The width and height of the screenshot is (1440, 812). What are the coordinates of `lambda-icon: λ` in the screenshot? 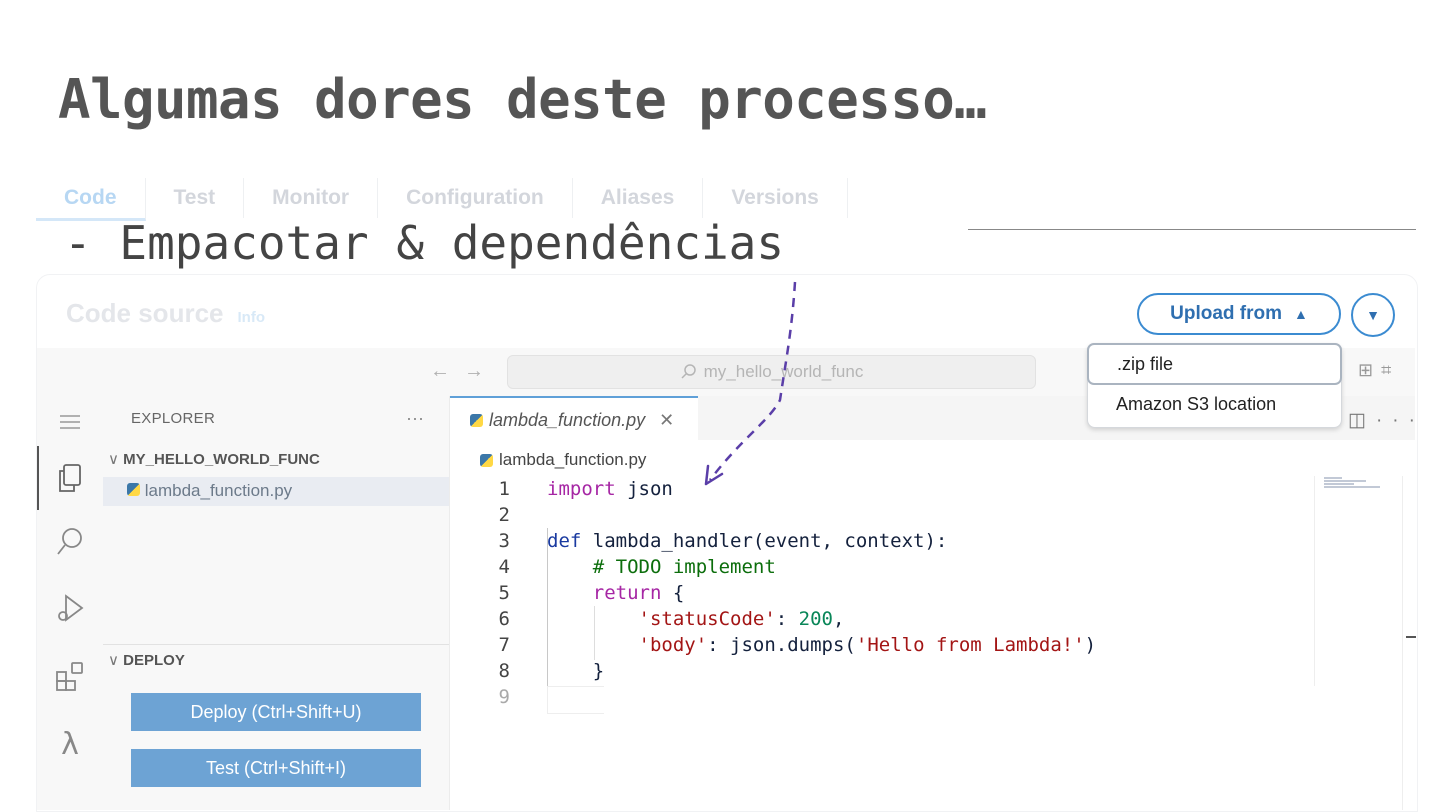 It's located at (70, 744).